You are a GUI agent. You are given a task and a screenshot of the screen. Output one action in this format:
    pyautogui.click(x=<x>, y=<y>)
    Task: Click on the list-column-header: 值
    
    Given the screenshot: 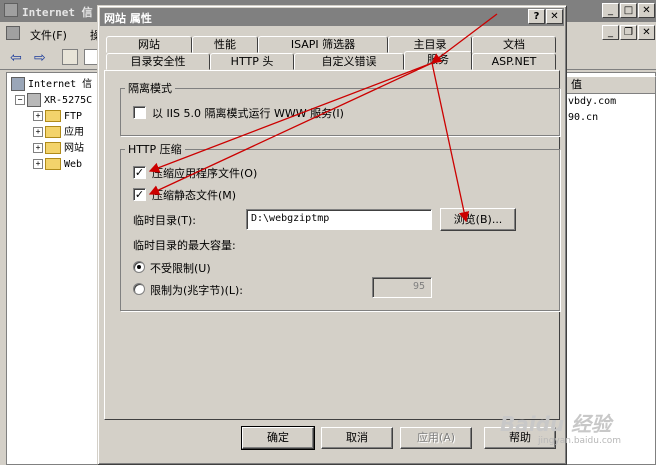 What is the action you would take?
    pyautogui.click(x=611, y=85)
    